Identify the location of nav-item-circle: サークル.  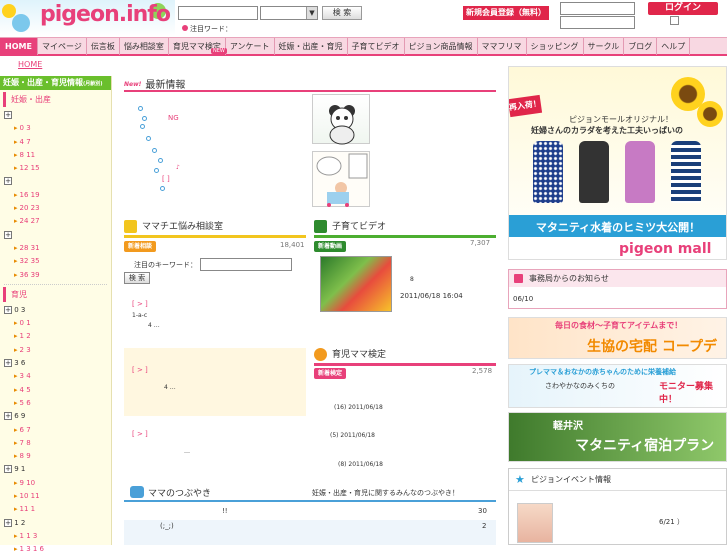
(604, 46).